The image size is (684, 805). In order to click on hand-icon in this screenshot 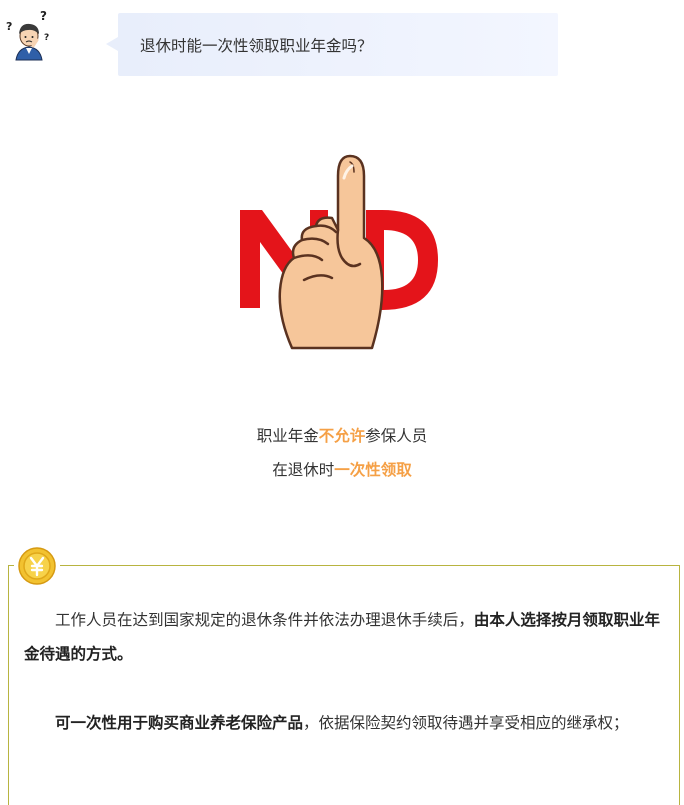, I will do `click(331, 252)`.